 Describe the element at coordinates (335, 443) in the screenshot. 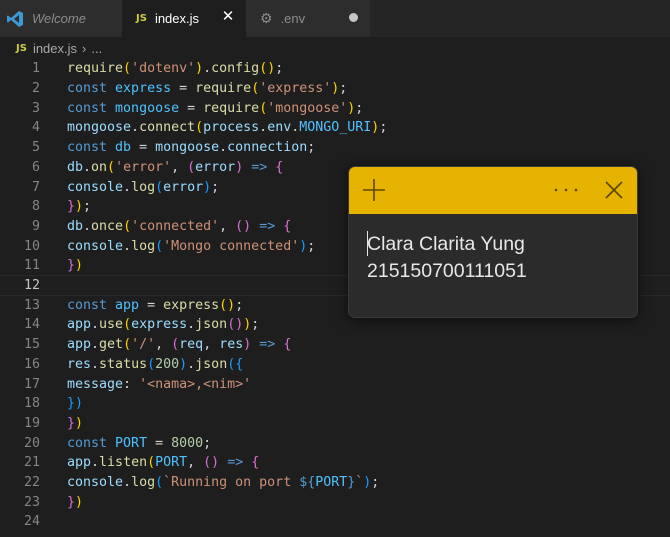

I see `code-line: 20 const PORT = 8000;` at that location.